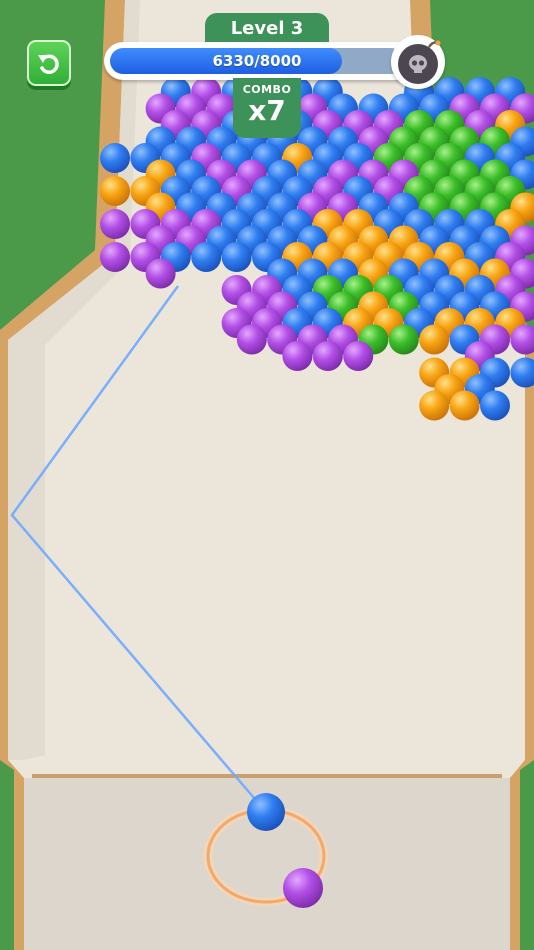  I want to click on combo-panel: COMBO x7, so click(267, 108).